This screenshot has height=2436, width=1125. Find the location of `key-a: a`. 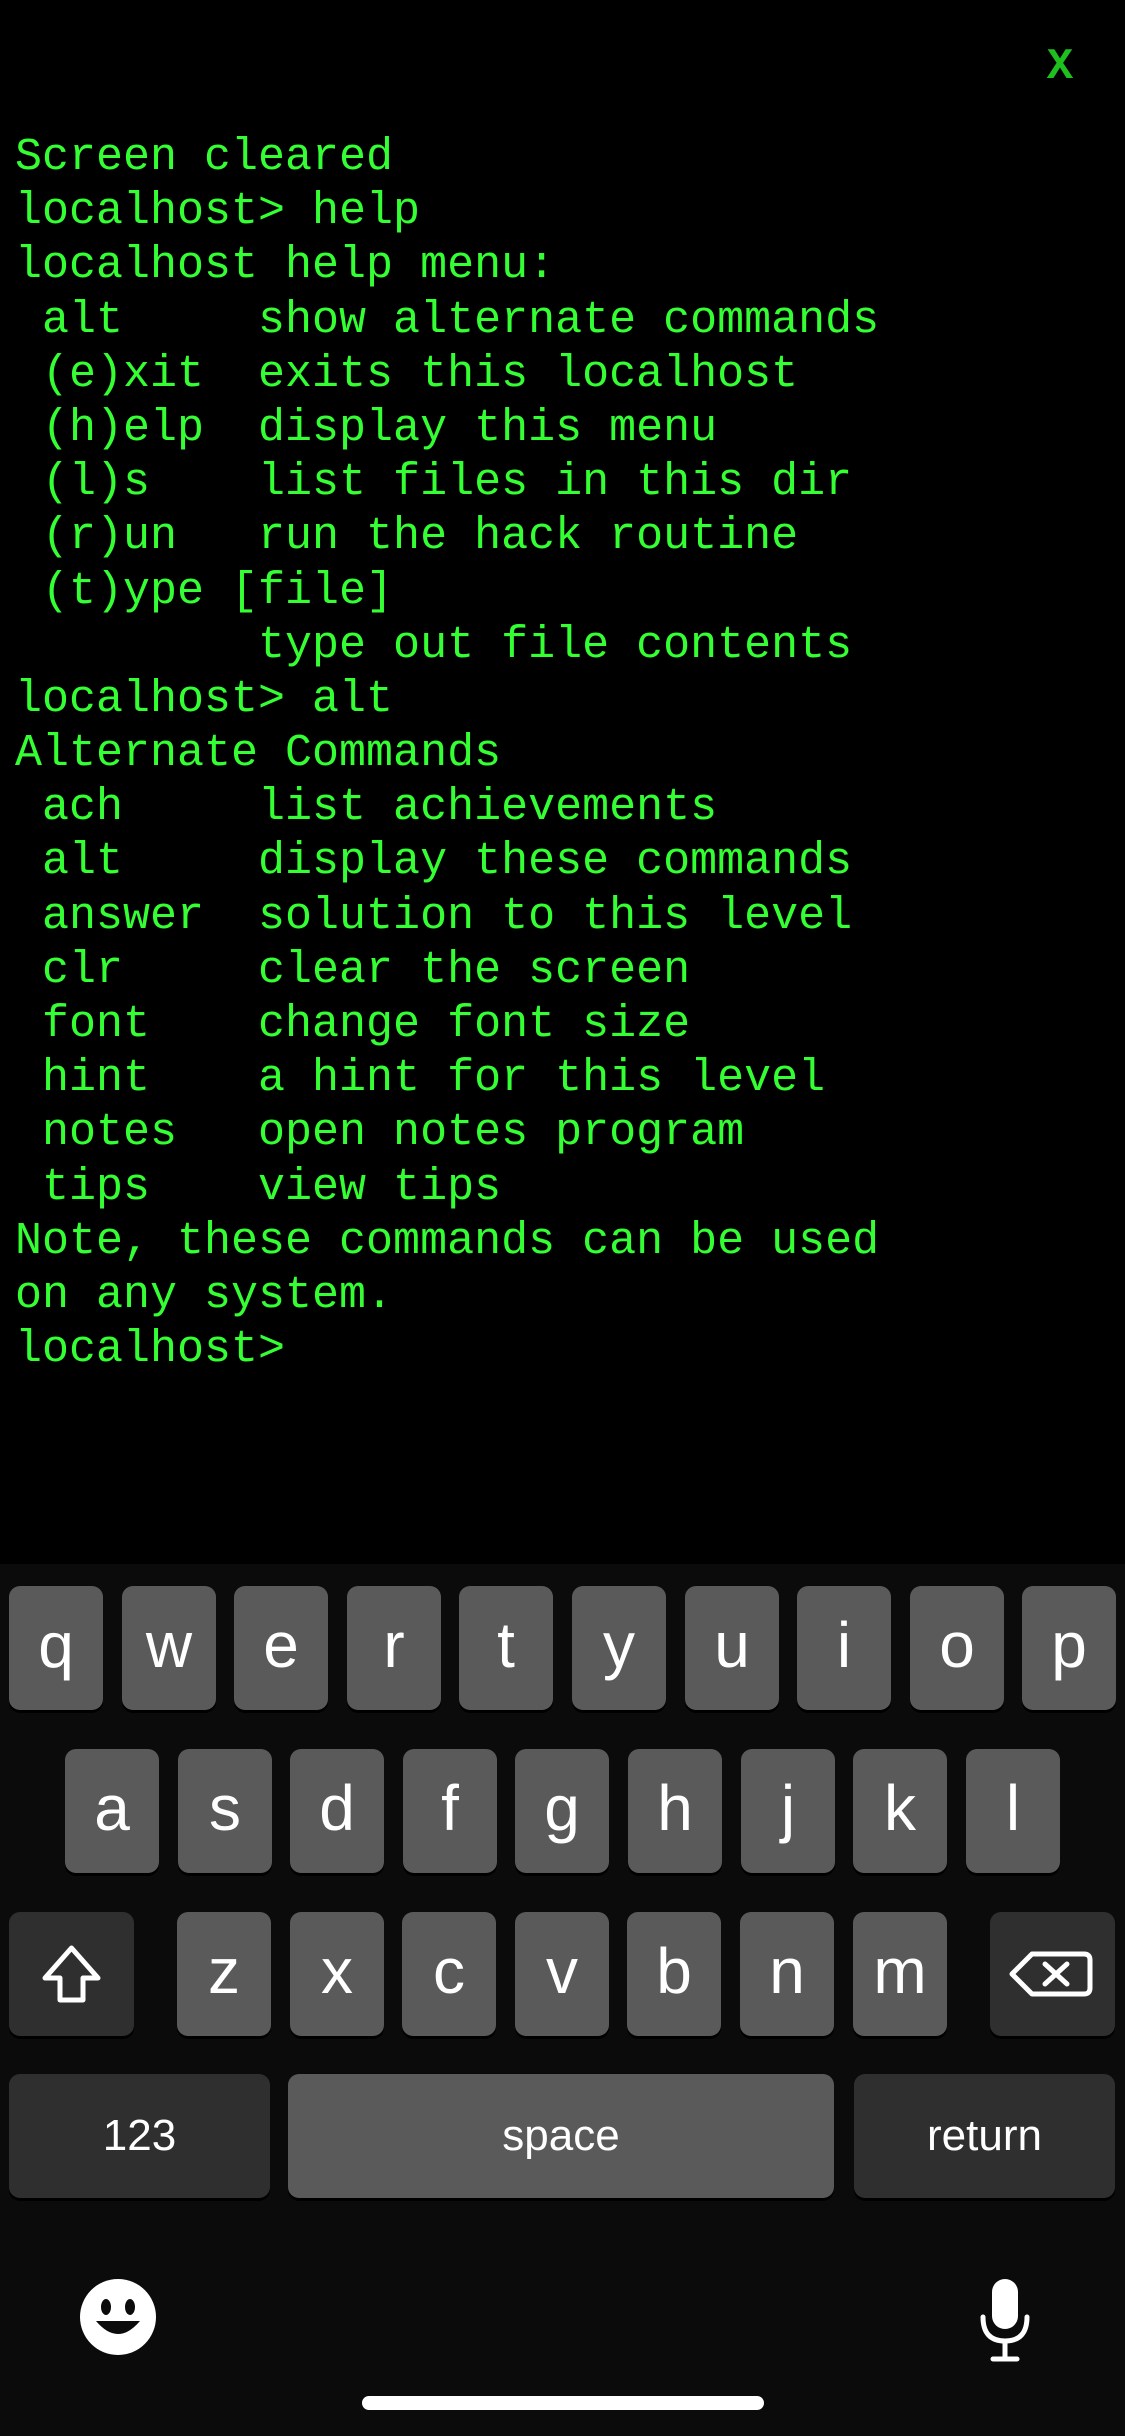

key-a: a is located at coordinates (112, 1811).